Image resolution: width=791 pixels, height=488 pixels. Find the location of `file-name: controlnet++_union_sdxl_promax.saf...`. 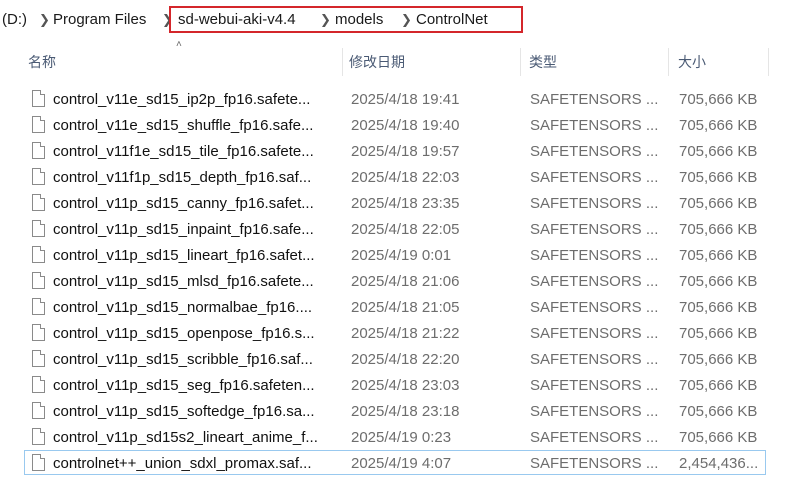

file-name: controlnet++_union_sdxl_promax.saf... is located at coordinates (182, 463).